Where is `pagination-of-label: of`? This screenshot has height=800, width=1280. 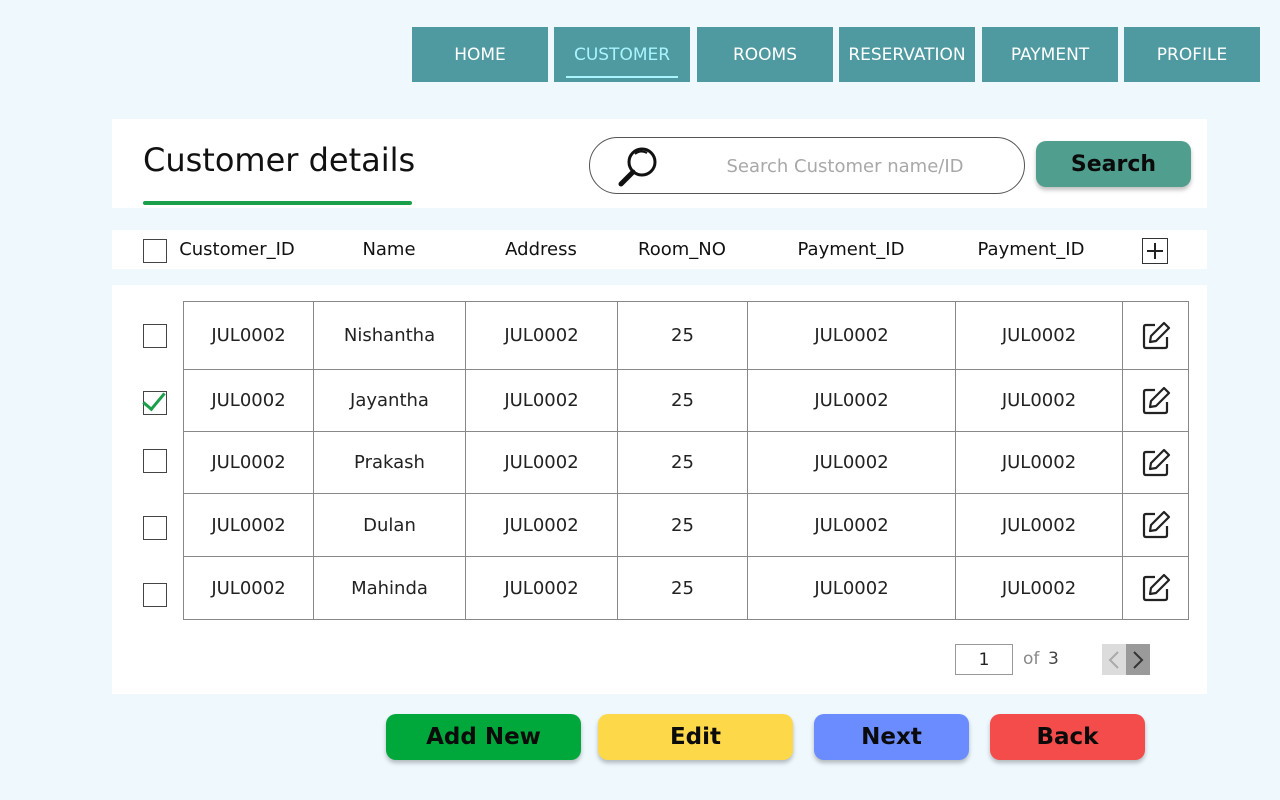
pagination-of-label: of is located at coordinates (1031, 659).